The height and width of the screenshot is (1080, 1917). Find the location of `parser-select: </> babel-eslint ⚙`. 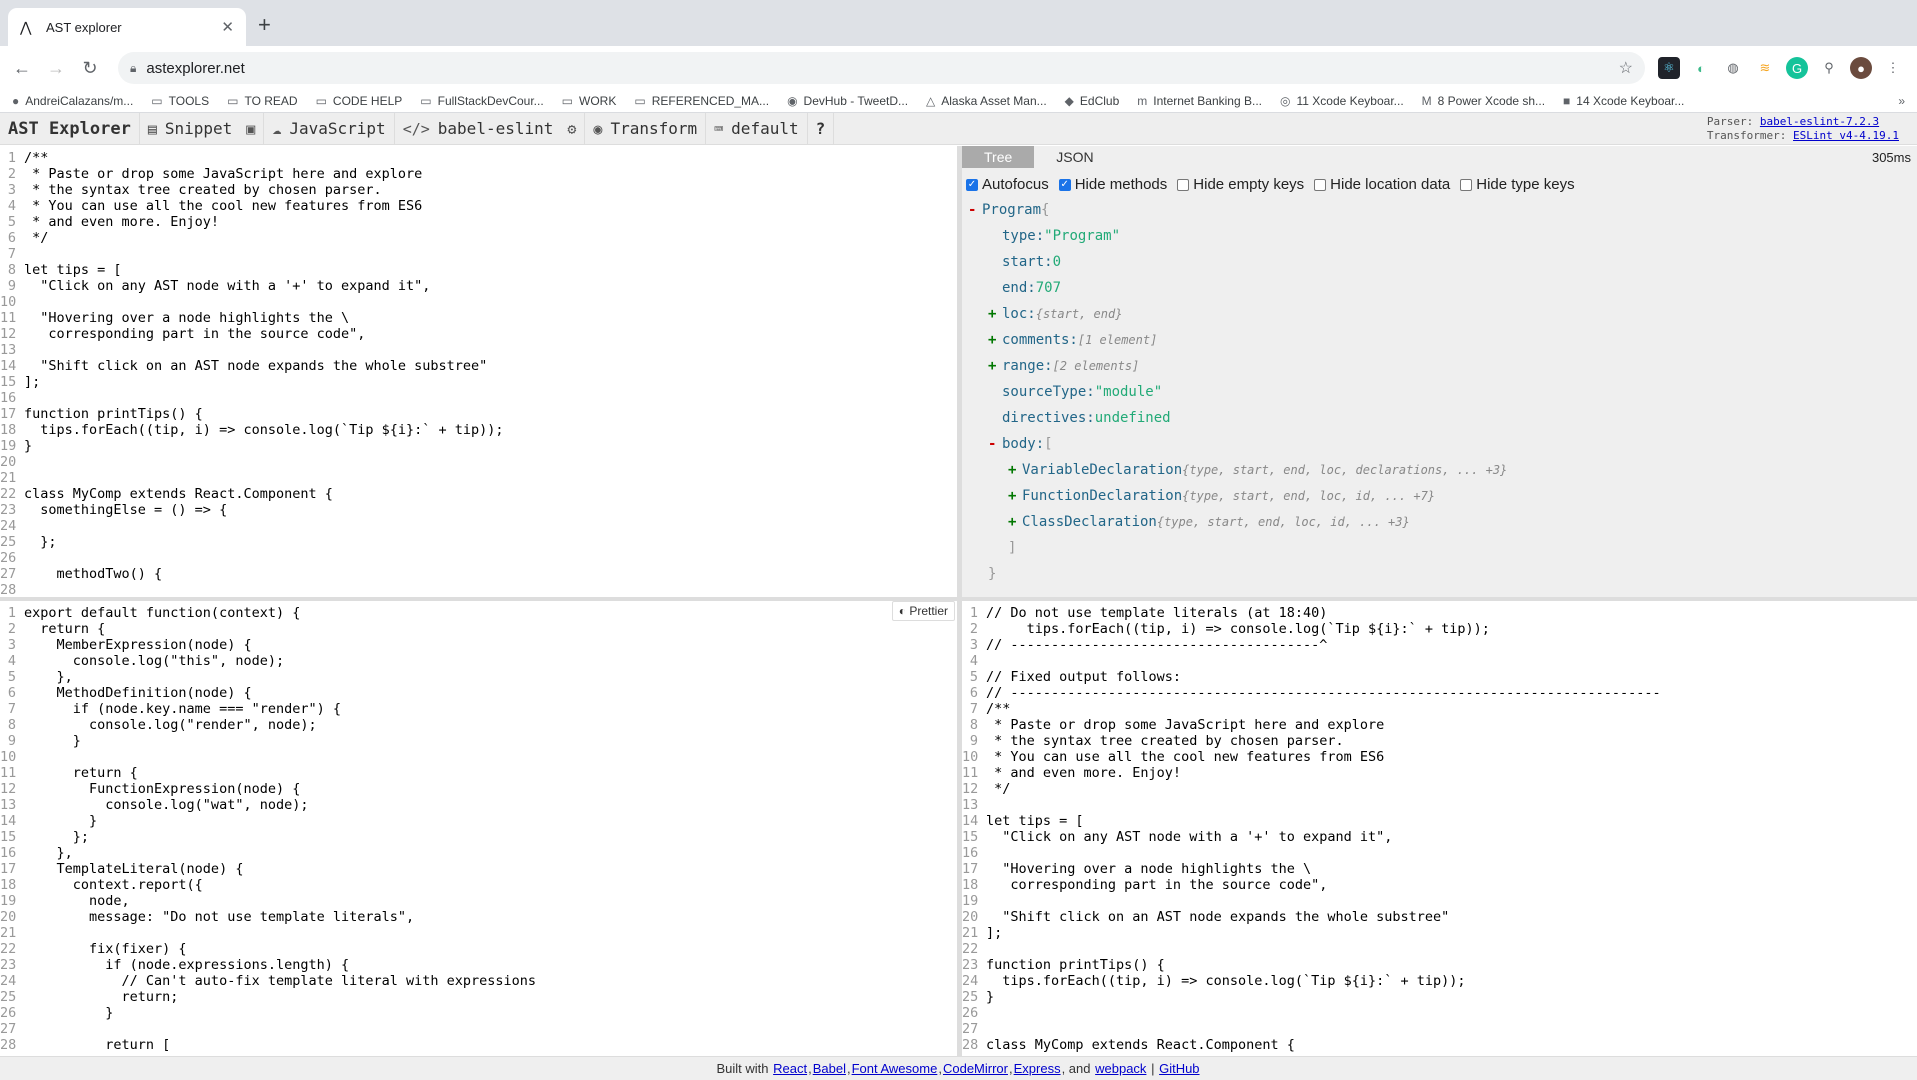

parser-select: </> babel-eslint ⚙ is located at coordinates (490, 128).